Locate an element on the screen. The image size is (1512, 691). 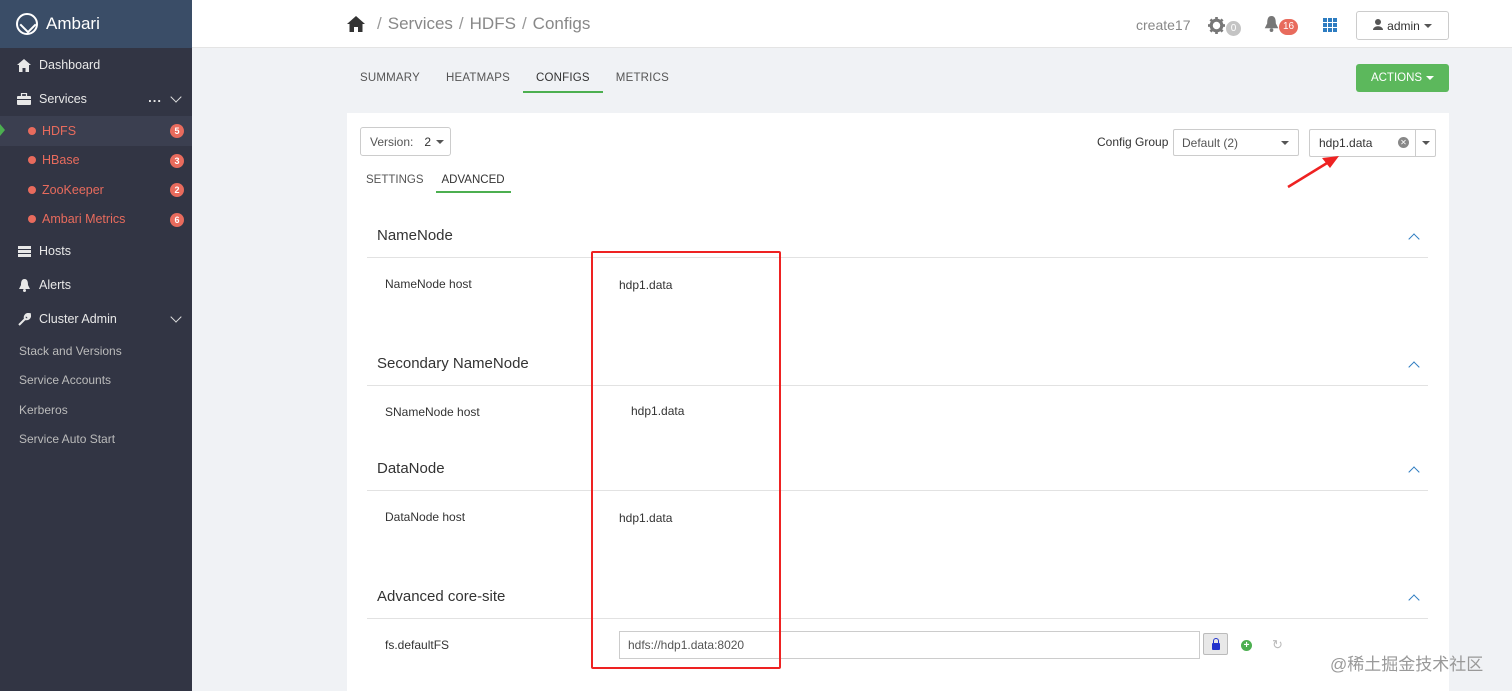
add-override-icon: + is located at coordinates (1246, 645).